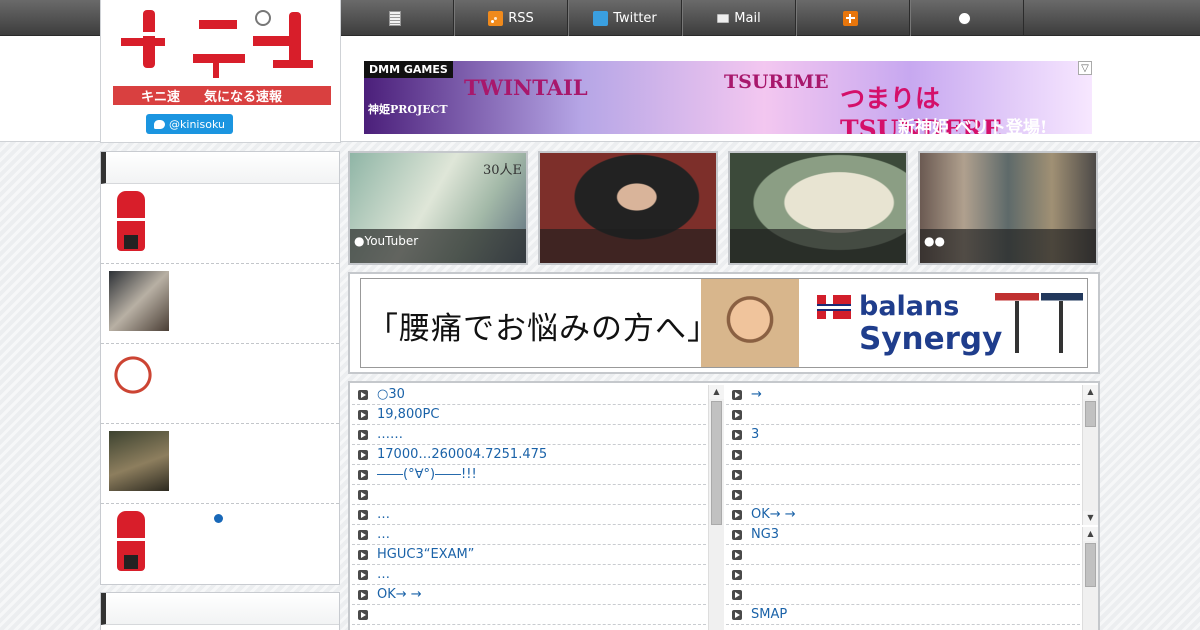 This screenshot has width=1200, height=630. I want to click on list-items: → 3 OK→ → NG3 SMAP, so click(912, 507).